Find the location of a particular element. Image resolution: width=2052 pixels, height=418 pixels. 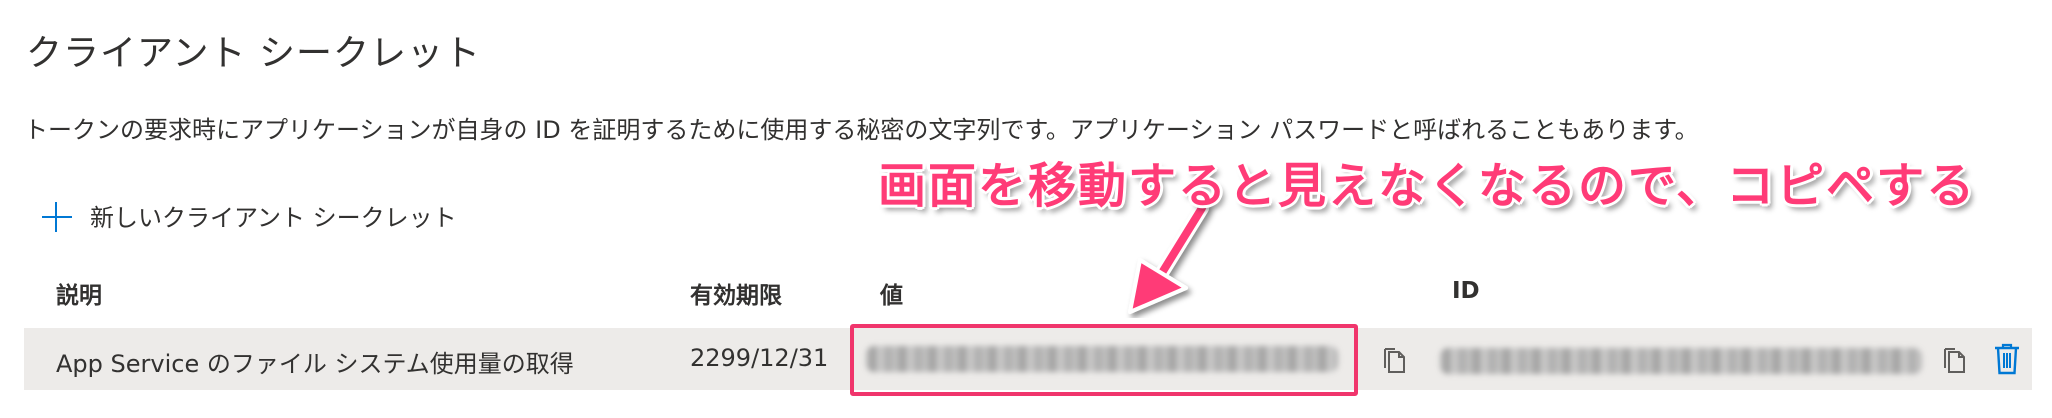

column-header-id: ID is located at coordinates (1466, 291).